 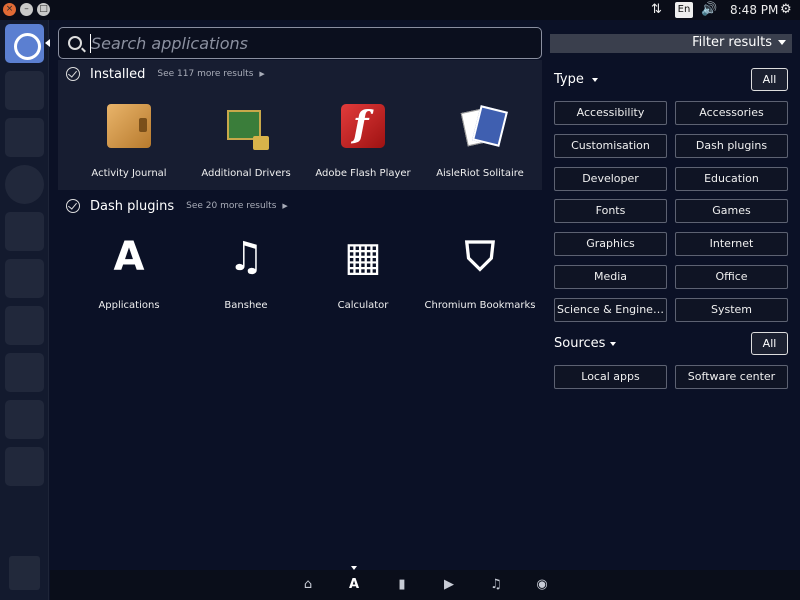 I want to click on plugin-label: Calculator, so click(x=363, y=305).